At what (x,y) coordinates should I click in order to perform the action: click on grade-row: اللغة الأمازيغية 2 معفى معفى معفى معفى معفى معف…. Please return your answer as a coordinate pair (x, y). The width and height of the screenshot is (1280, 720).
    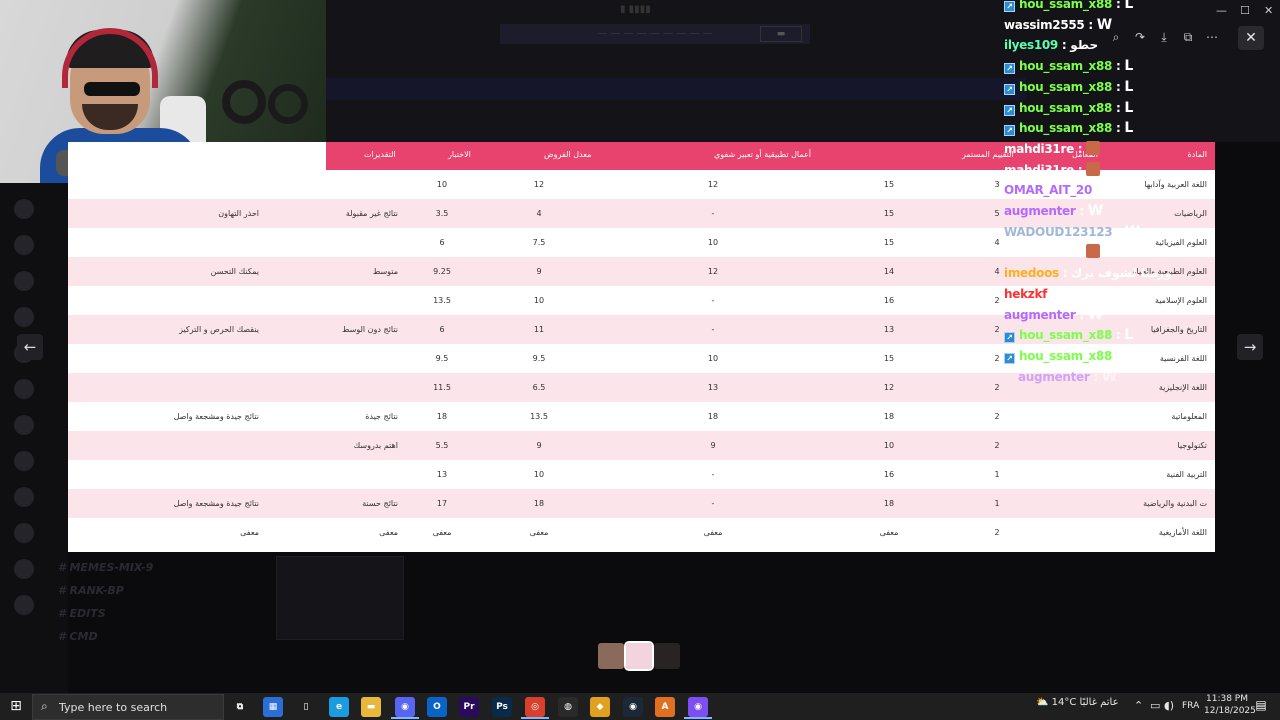
    Looking at the image, I should click on (641, 532).